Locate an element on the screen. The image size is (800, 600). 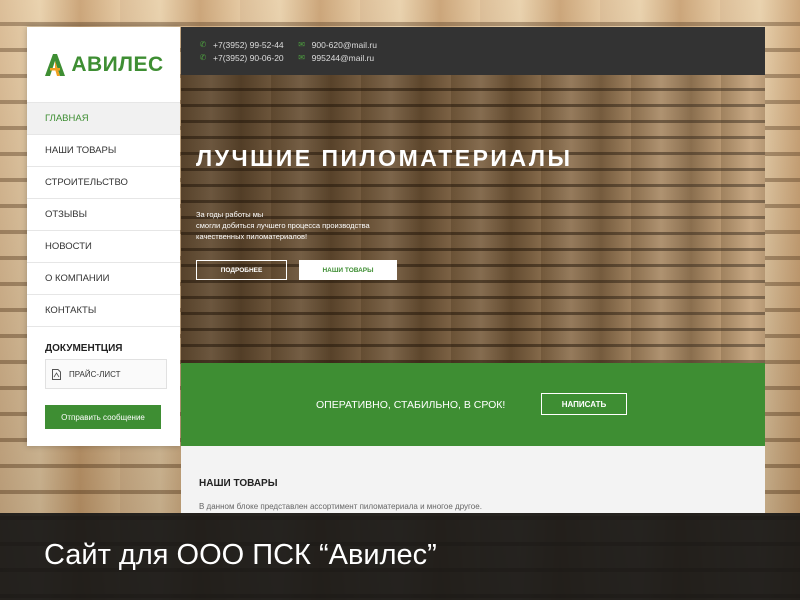
email-1: ✉ 900-620@mail.ru is located at coordinates (337, 45).